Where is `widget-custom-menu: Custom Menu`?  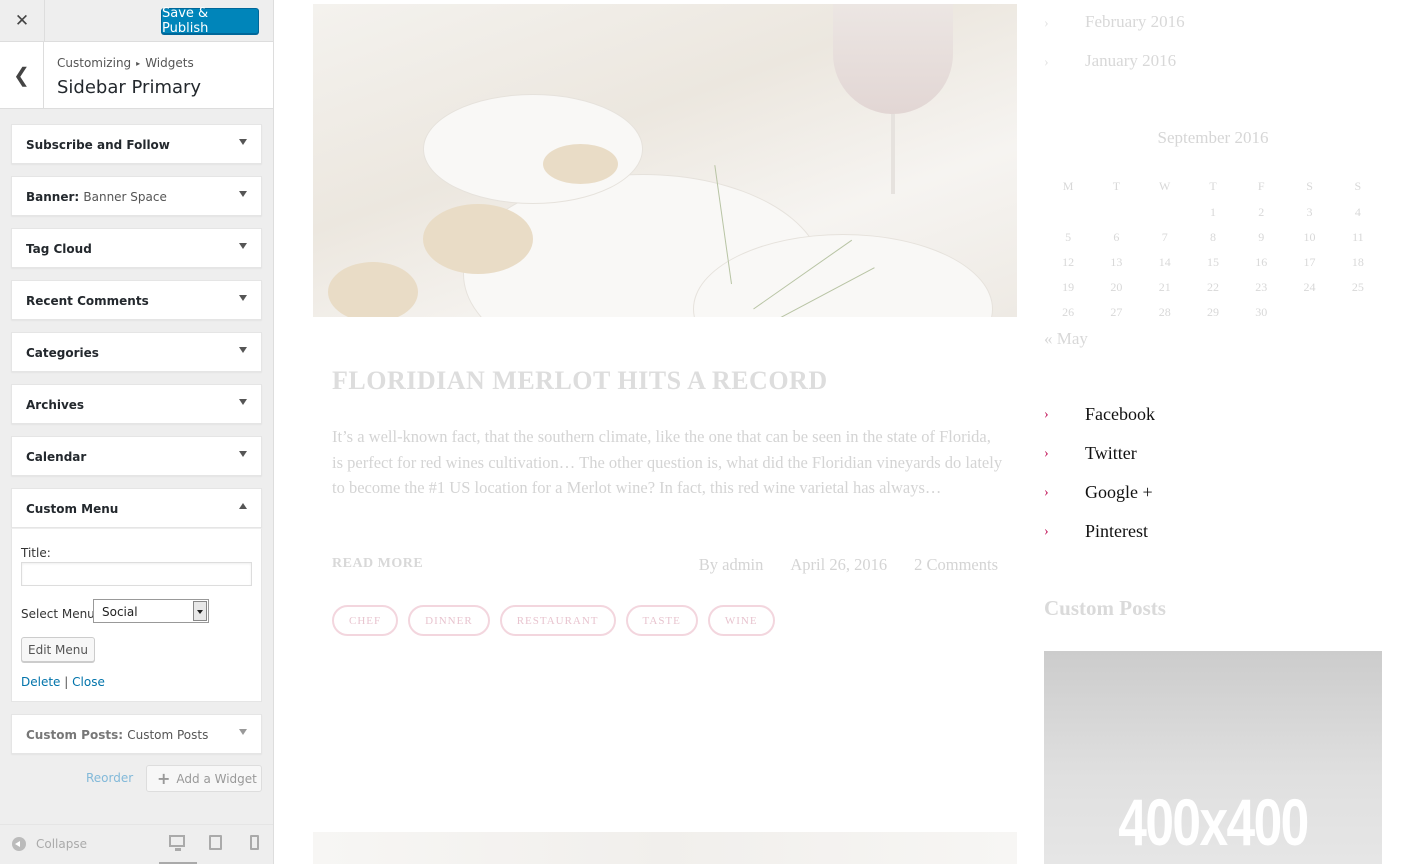
widget-custom-menu: Custom Menu is located at coordinates (136, 508).